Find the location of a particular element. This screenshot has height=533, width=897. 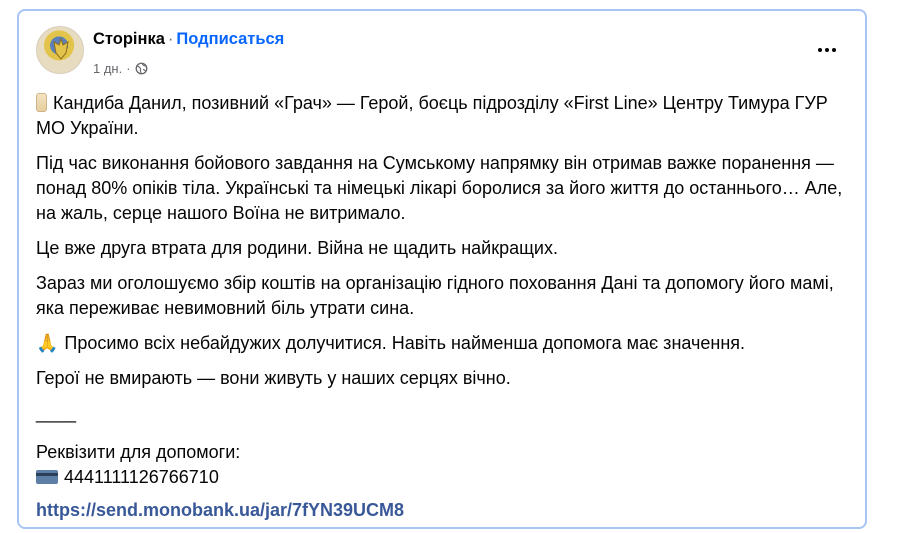

trident-emblem-icon is located at coordinates (61, 48).